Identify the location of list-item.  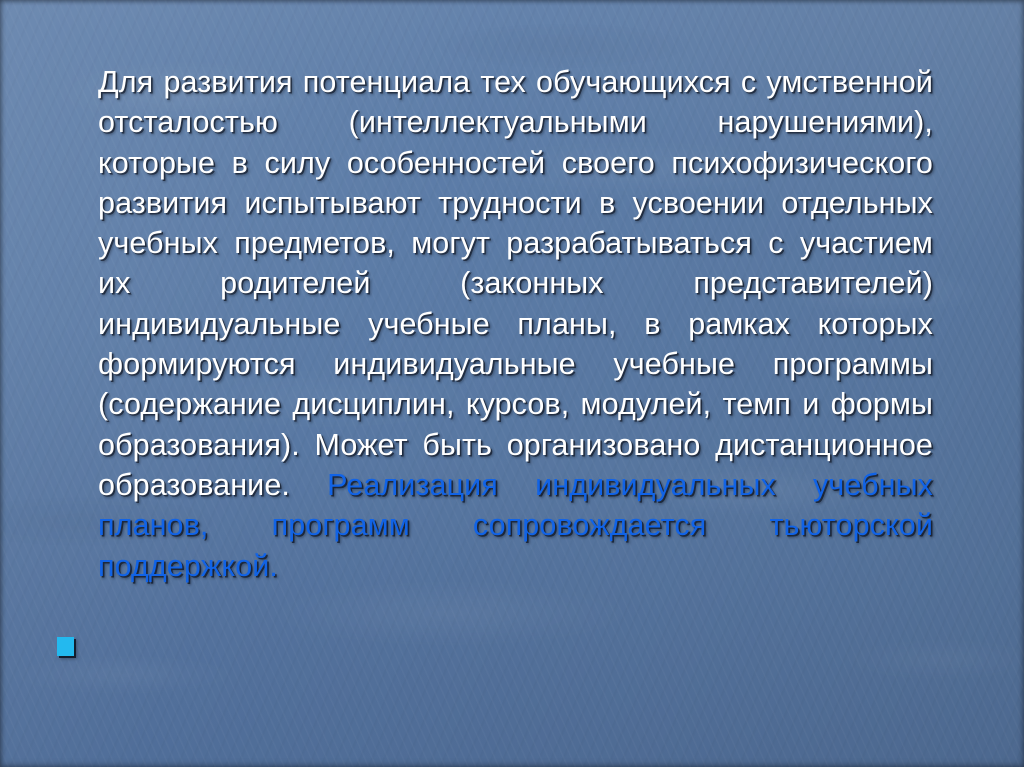
(73, 646).